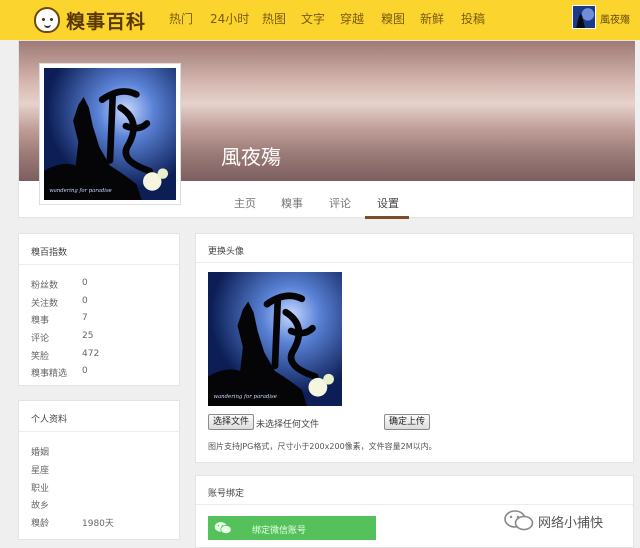 The width and height of the screenshot is (640, 548). Describe the element at coordinates (226, 494) in the screenshot. I see `account-binding-title: 账号绑定` at that location.